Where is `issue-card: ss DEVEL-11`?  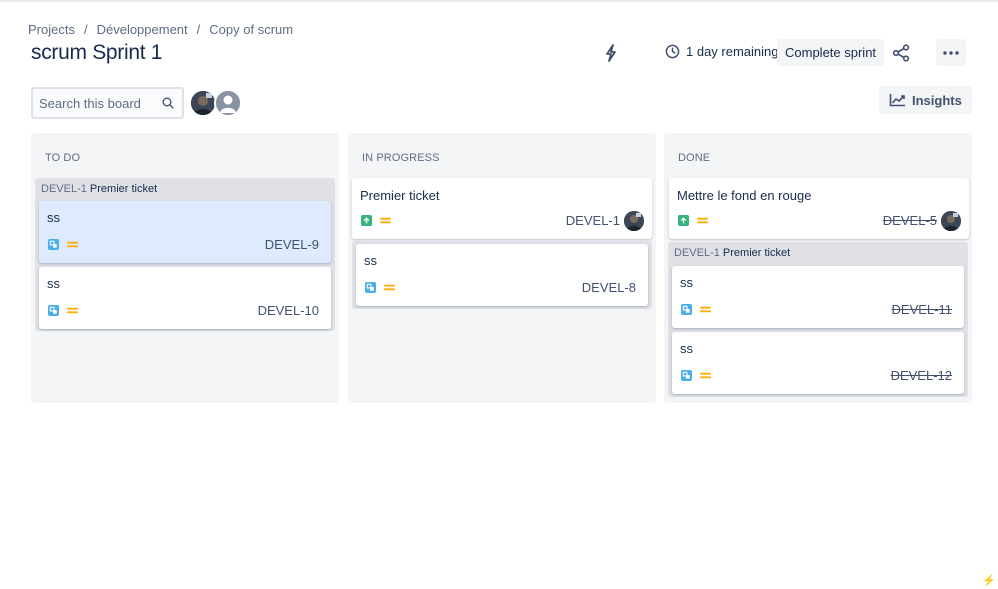
issue-card: ss DEVEL-11 is located at coordinates (818, 297).